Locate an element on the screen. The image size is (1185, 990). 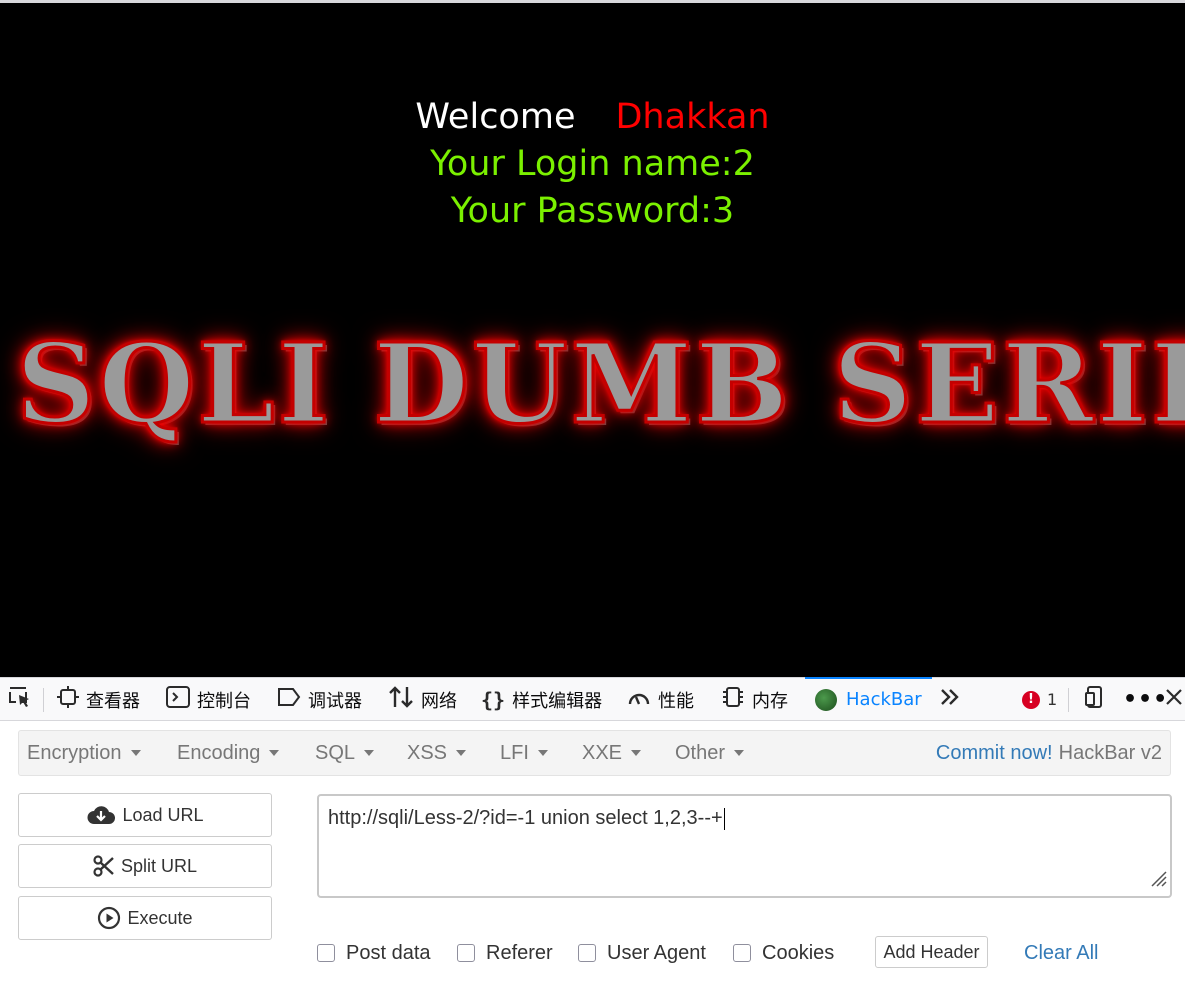
tab-label: 调试器 is located at coordinates (335, 701).